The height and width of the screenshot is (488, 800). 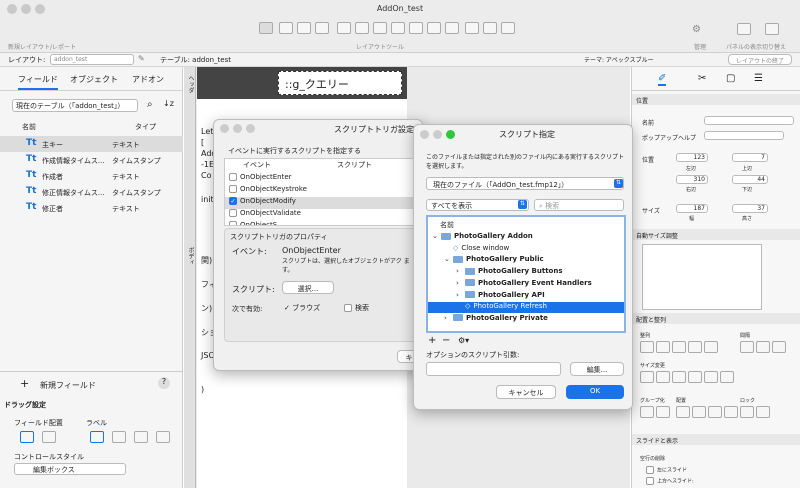 I want to click on label-left-icon, so click(x=141, y=437).